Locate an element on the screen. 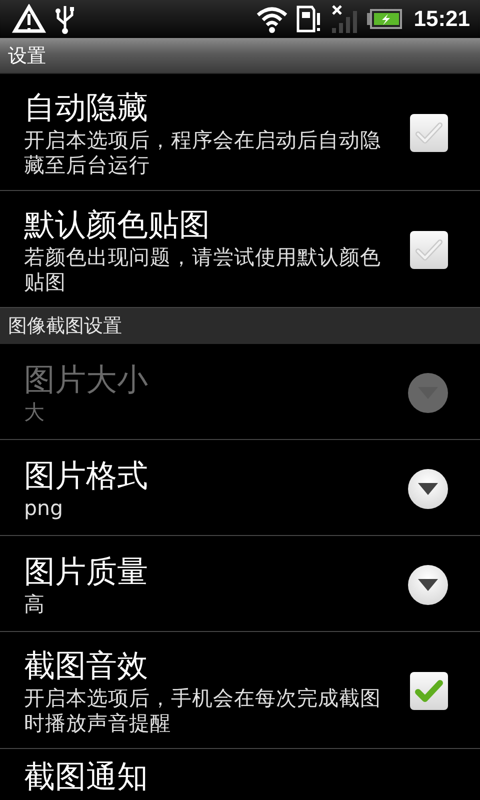  sim-card-icon is located at coordinates (309, 19).